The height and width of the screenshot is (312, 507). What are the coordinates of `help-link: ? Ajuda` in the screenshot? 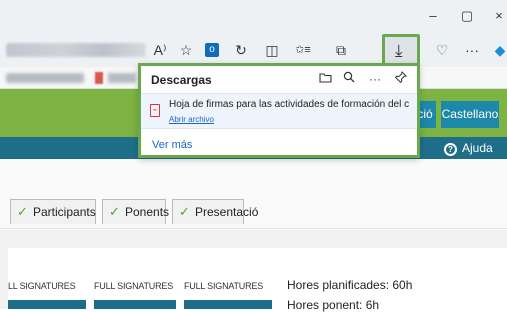 It's located at (468, 148).